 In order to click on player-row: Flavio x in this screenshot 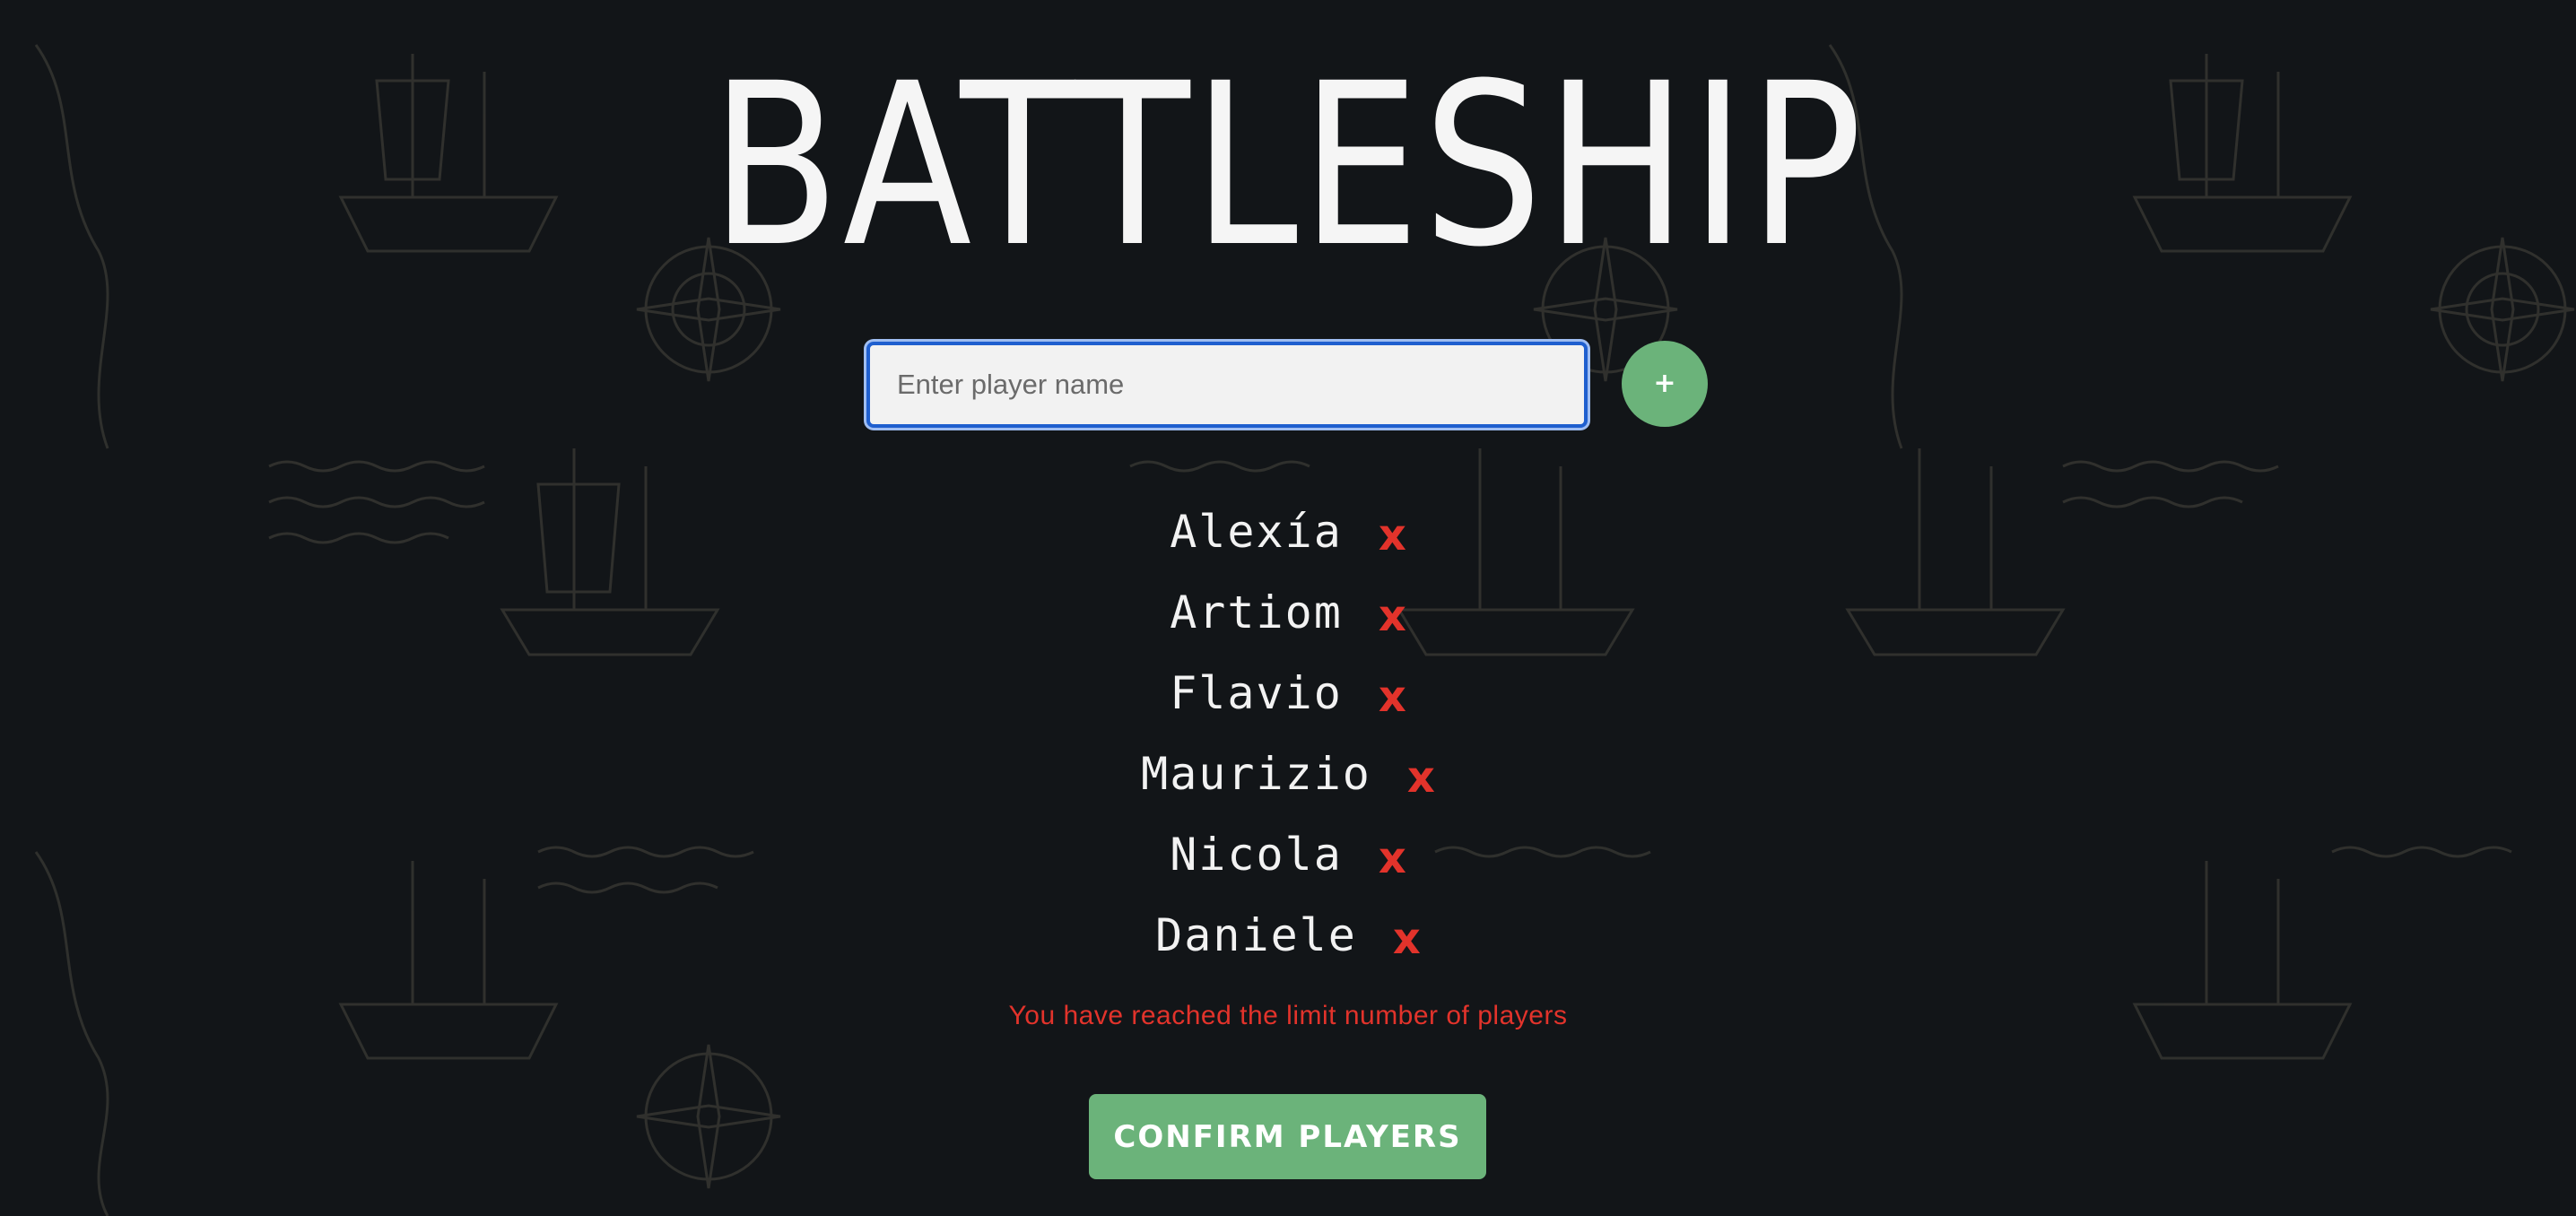, I will do `click(1288, 693)`.